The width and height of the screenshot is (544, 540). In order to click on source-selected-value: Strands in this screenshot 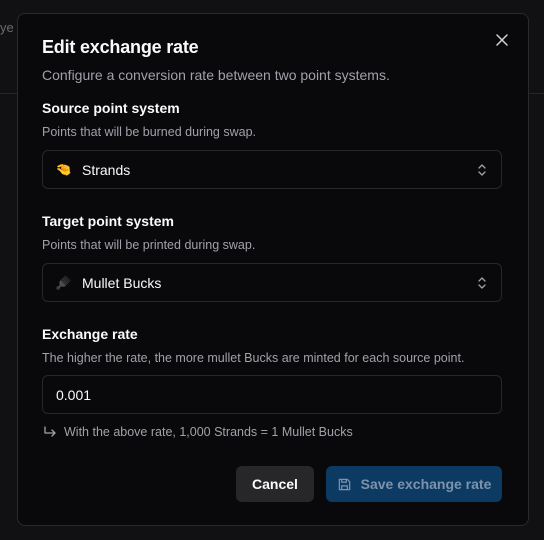, I will do `click(106, 169)`.